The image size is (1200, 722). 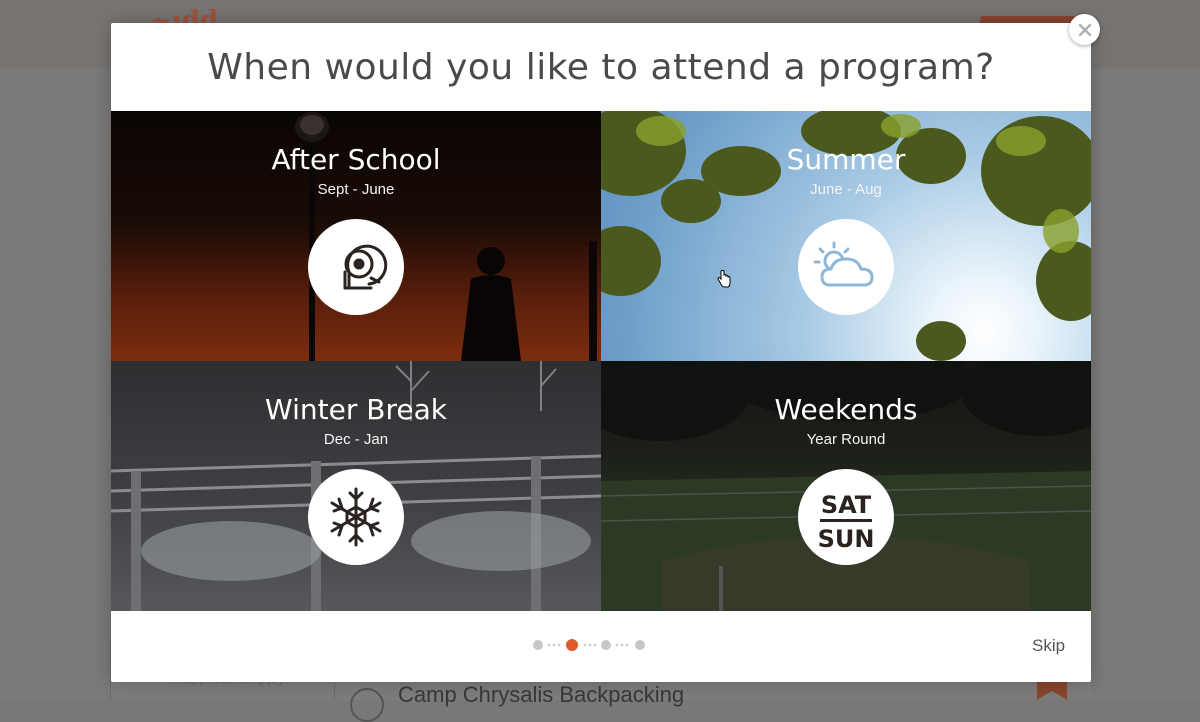 What do you see at coordinates (572, 645) in the screenshot?
I see `step-dot-2-active` at bounding box center [572, 645].